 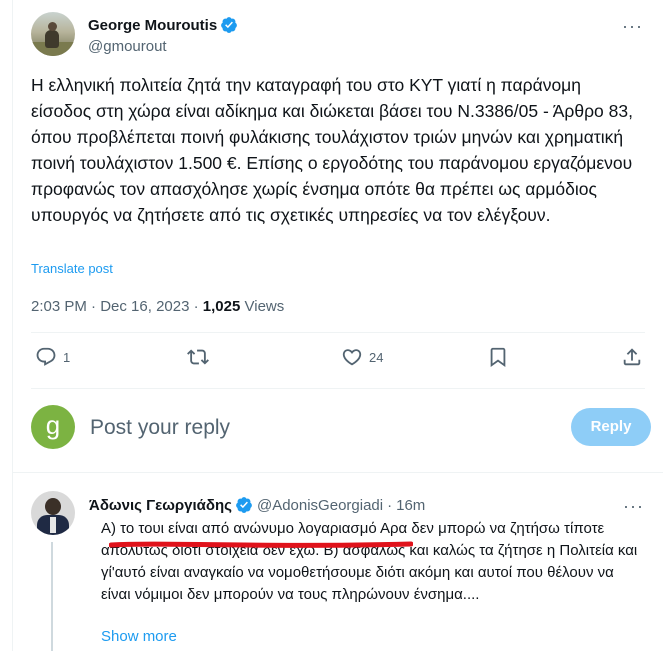 I want to click on reply-input: Post your reply, so click(x=160, y=428).